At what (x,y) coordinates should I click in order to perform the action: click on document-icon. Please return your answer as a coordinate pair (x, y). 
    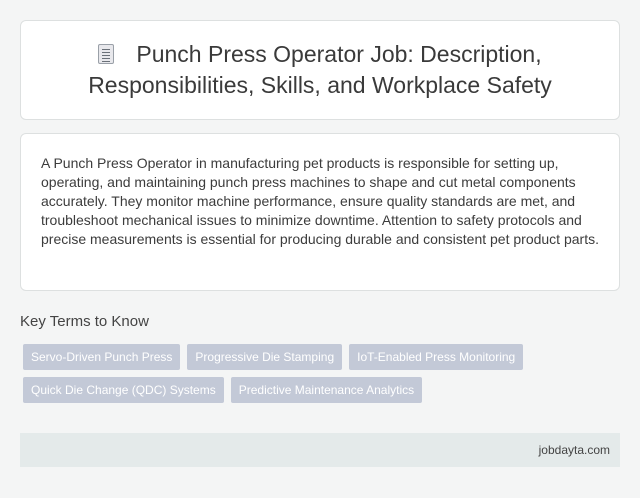
    Looking at the image, I should click on (106, 54).